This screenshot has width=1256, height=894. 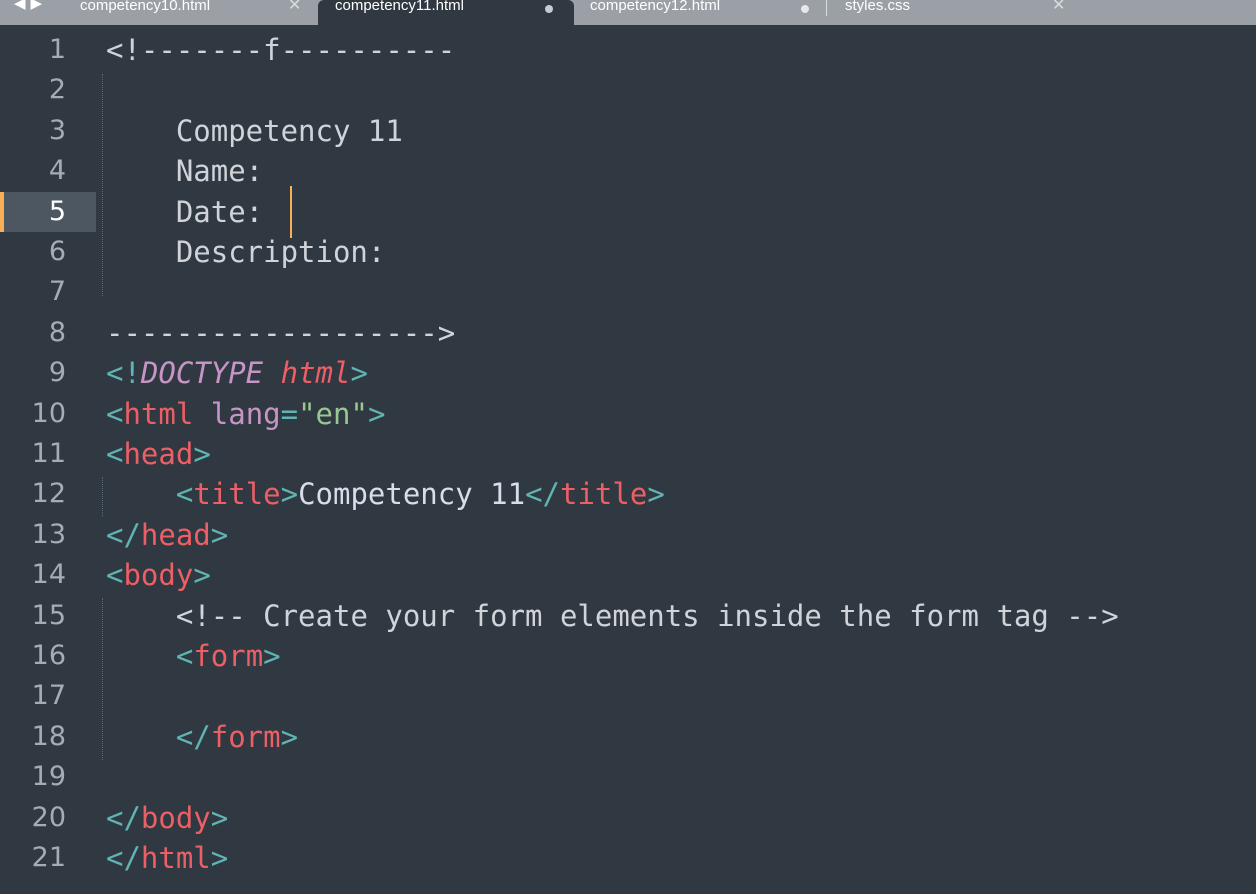 What do you see at coordinates (48, 50) in the screenshot?
I see `line-gutter: 1` at bounding box center [48, 50].